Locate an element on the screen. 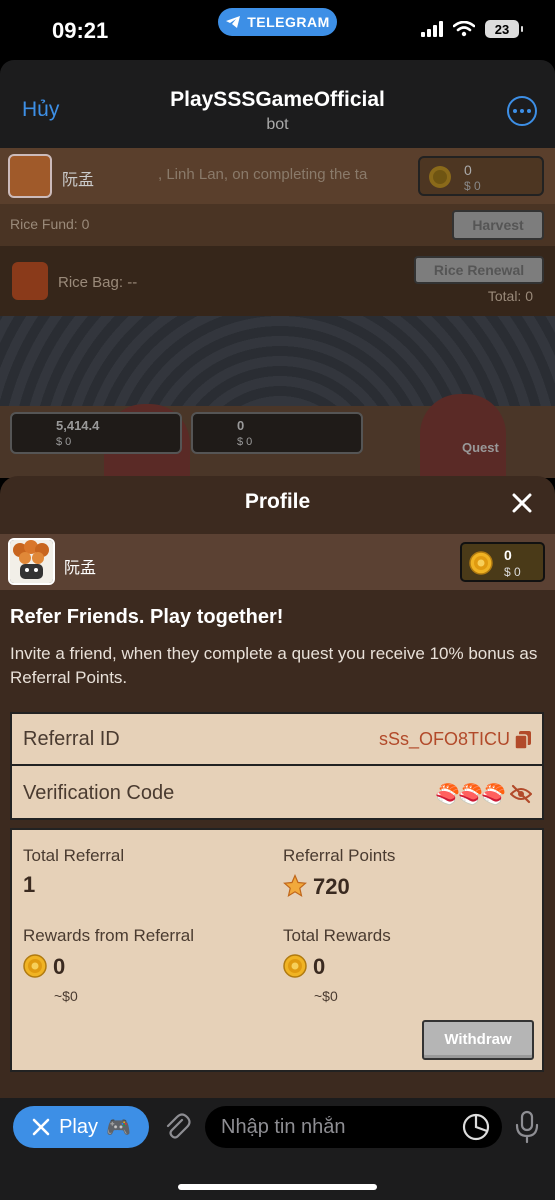  profile-title: Profile is located at coordinates (277, 501).